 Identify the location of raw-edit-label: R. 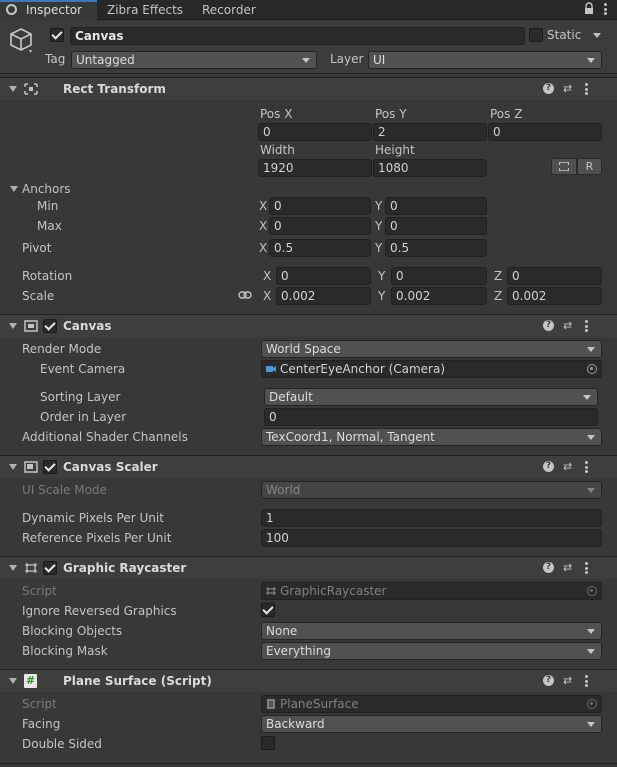
(589, 166).